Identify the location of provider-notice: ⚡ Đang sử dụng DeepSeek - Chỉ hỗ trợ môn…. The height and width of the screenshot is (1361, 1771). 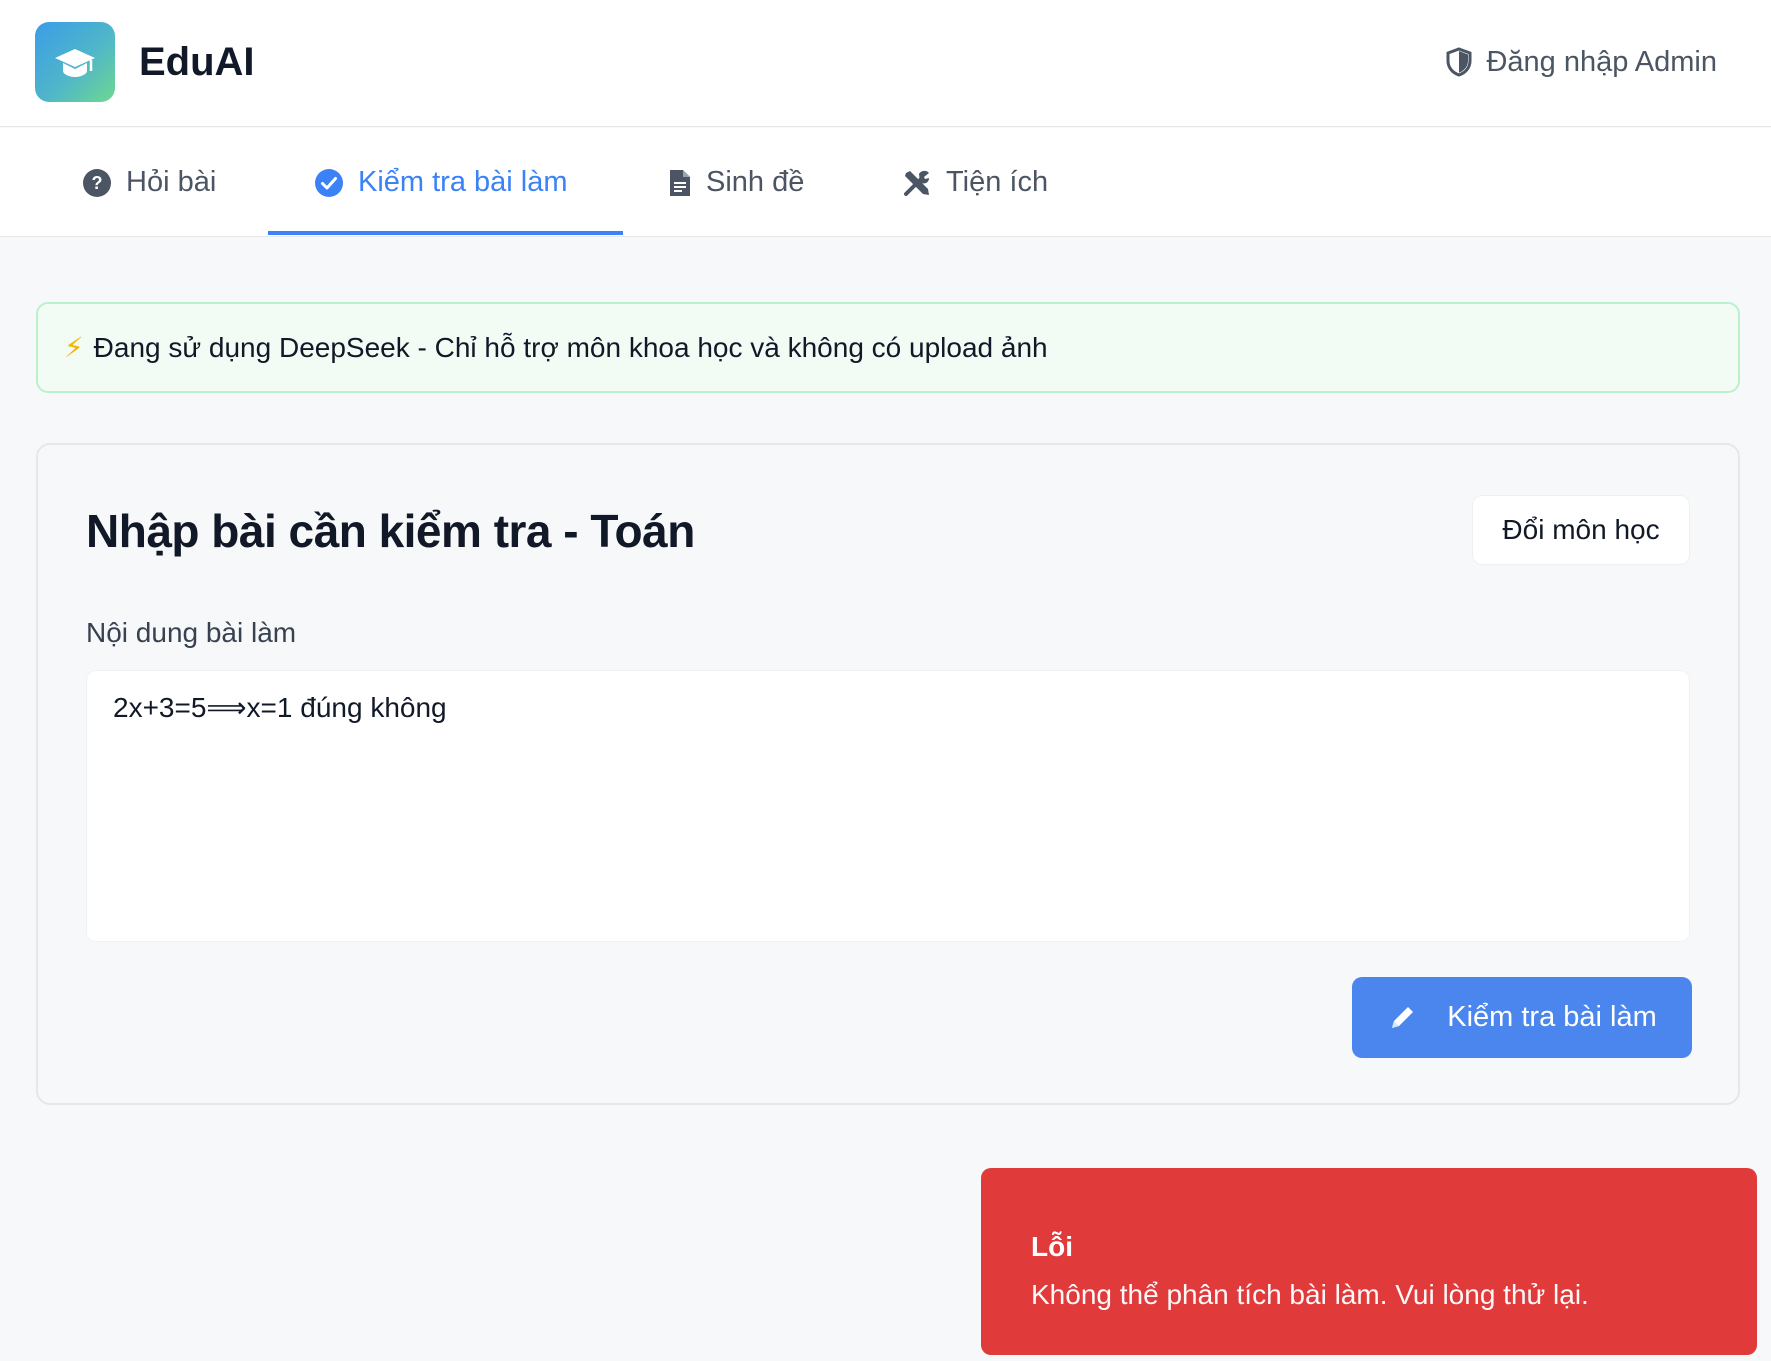
(888, 347).